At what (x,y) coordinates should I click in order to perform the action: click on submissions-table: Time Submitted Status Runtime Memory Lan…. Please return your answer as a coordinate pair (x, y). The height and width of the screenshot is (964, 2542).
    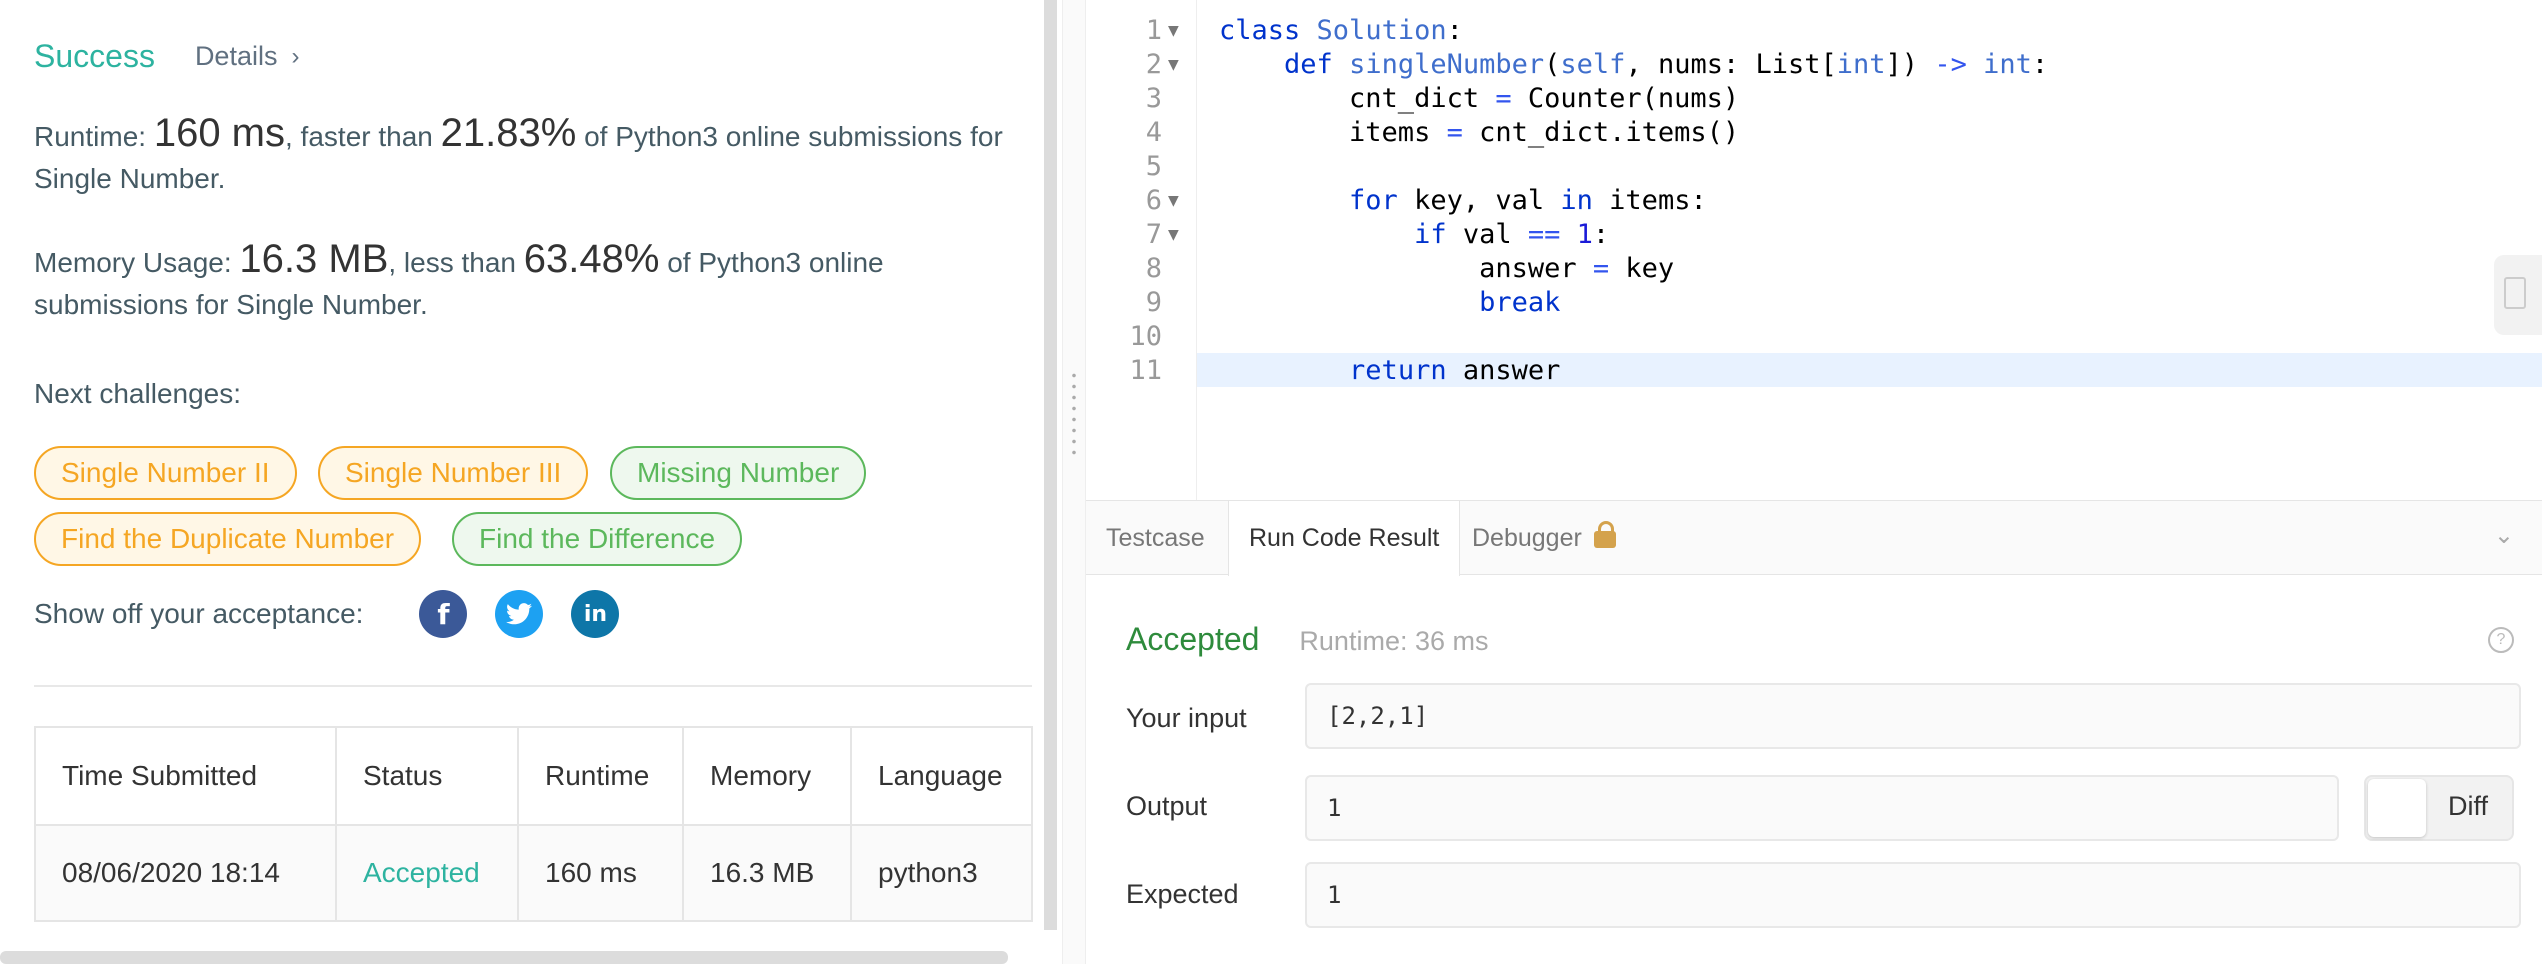
    Looking at the image, I should click on (533, 824).